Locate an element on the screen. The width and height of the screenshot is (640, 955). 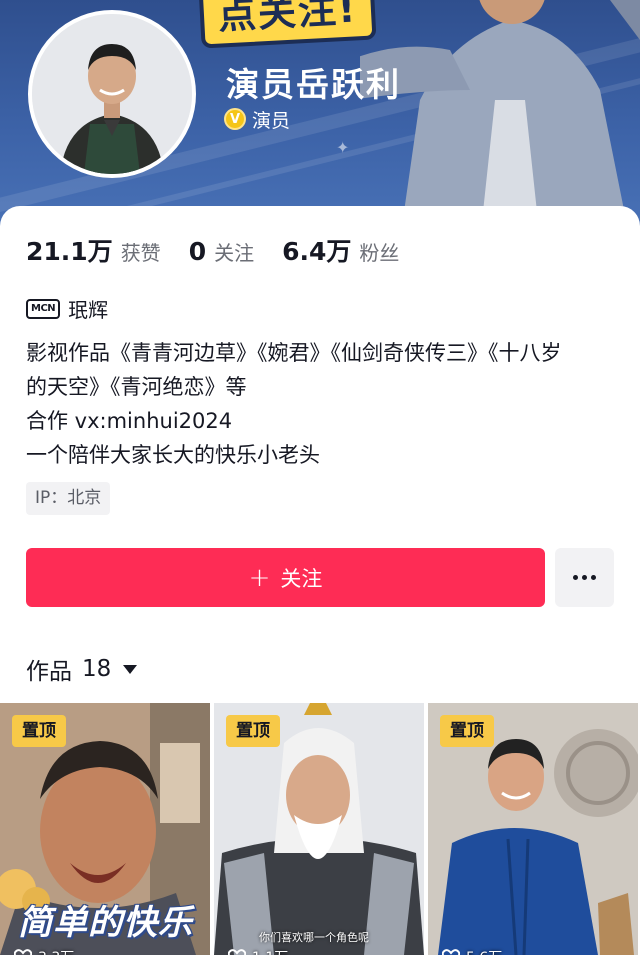
video-thumbnail: 置顶 简单的快乐 3.3万 is located at coordinates (105, 829).